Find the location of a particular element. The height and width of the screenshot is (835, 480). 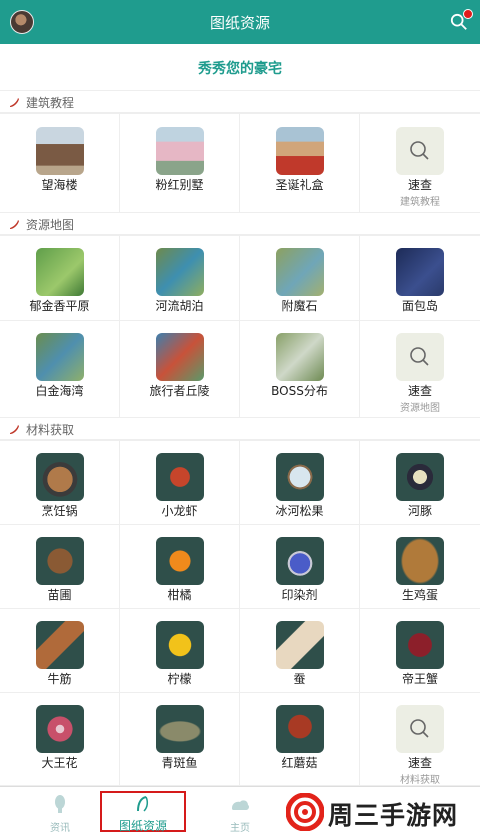

grid-row: 大王花 青斑鱼 红蘑菇 速查 材料获取 is located at coordinates (240, 739).